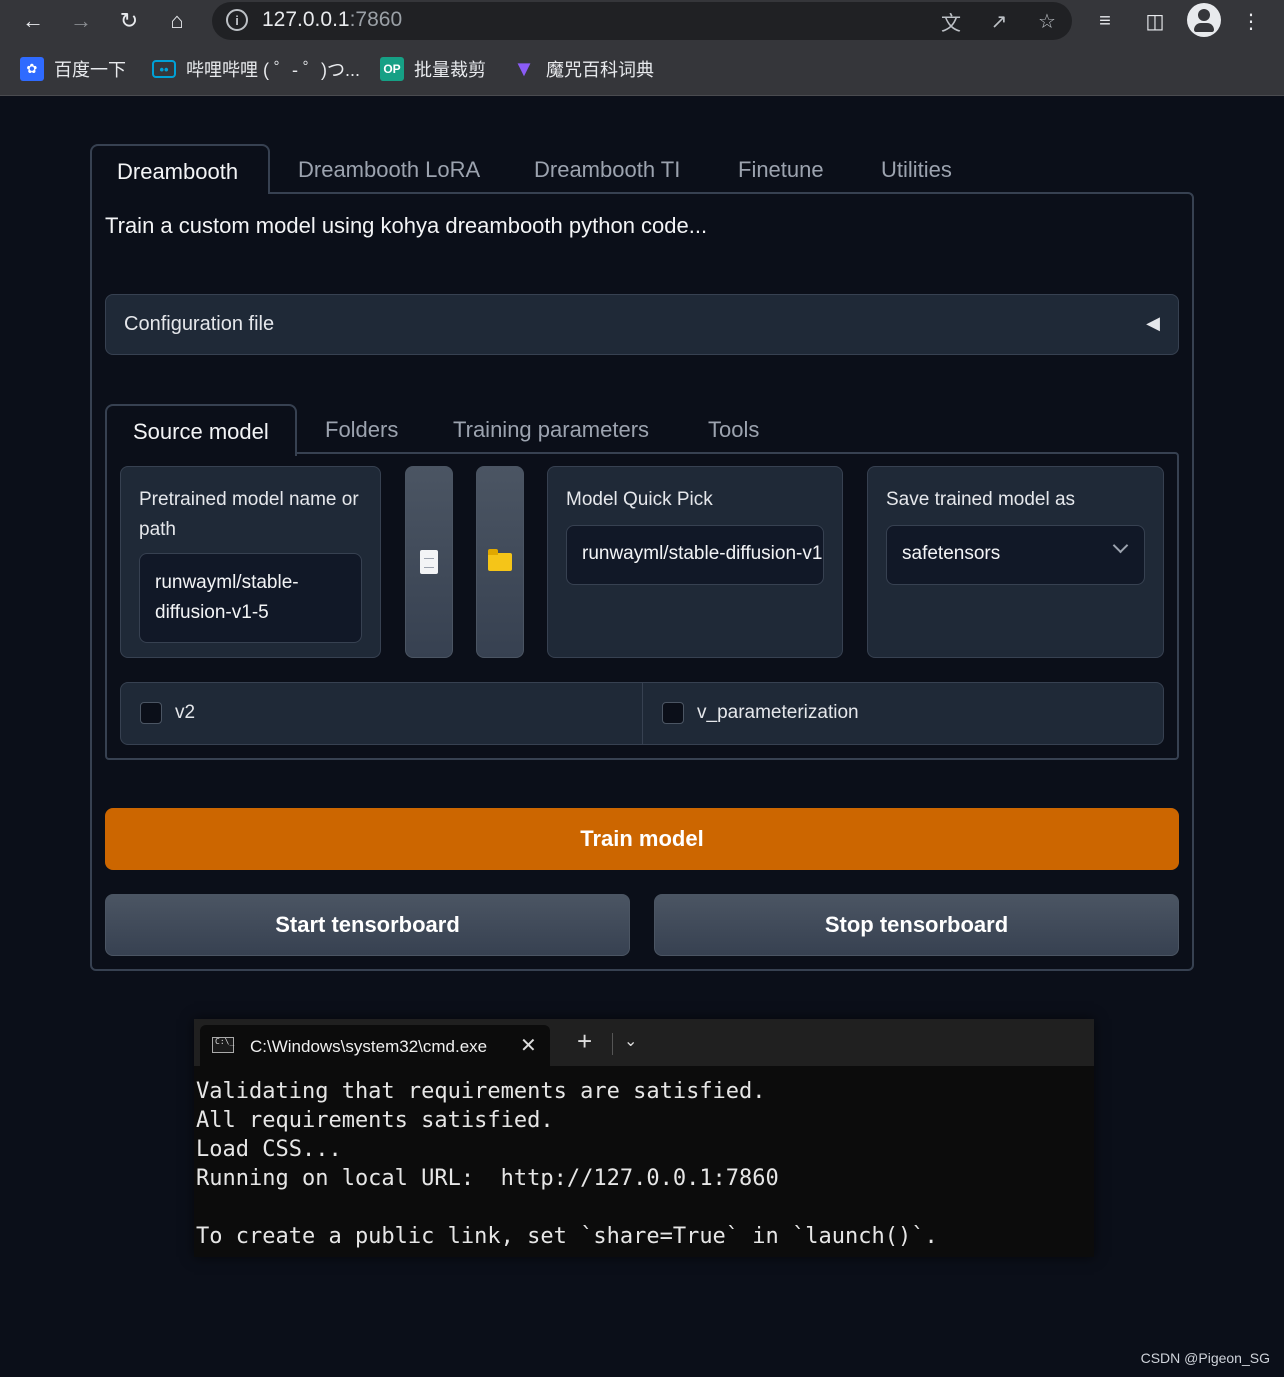 The image size is (1284, 1377). I want to click on profile-avatar-icon, so click(1204, 20).